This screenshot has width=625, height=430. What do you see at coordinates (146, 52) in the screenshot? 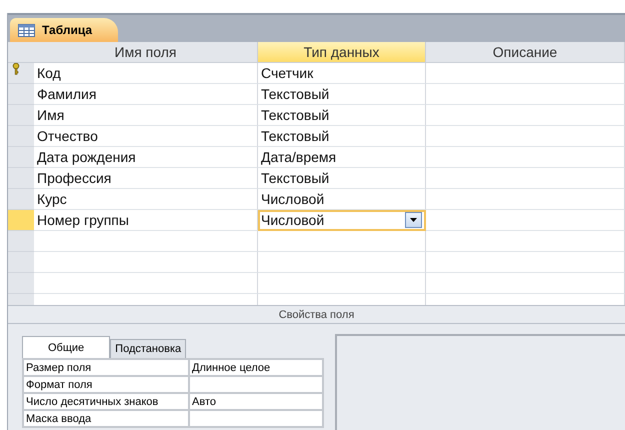
I see `column-header: Имя поля` at bounding box center [146, 52].